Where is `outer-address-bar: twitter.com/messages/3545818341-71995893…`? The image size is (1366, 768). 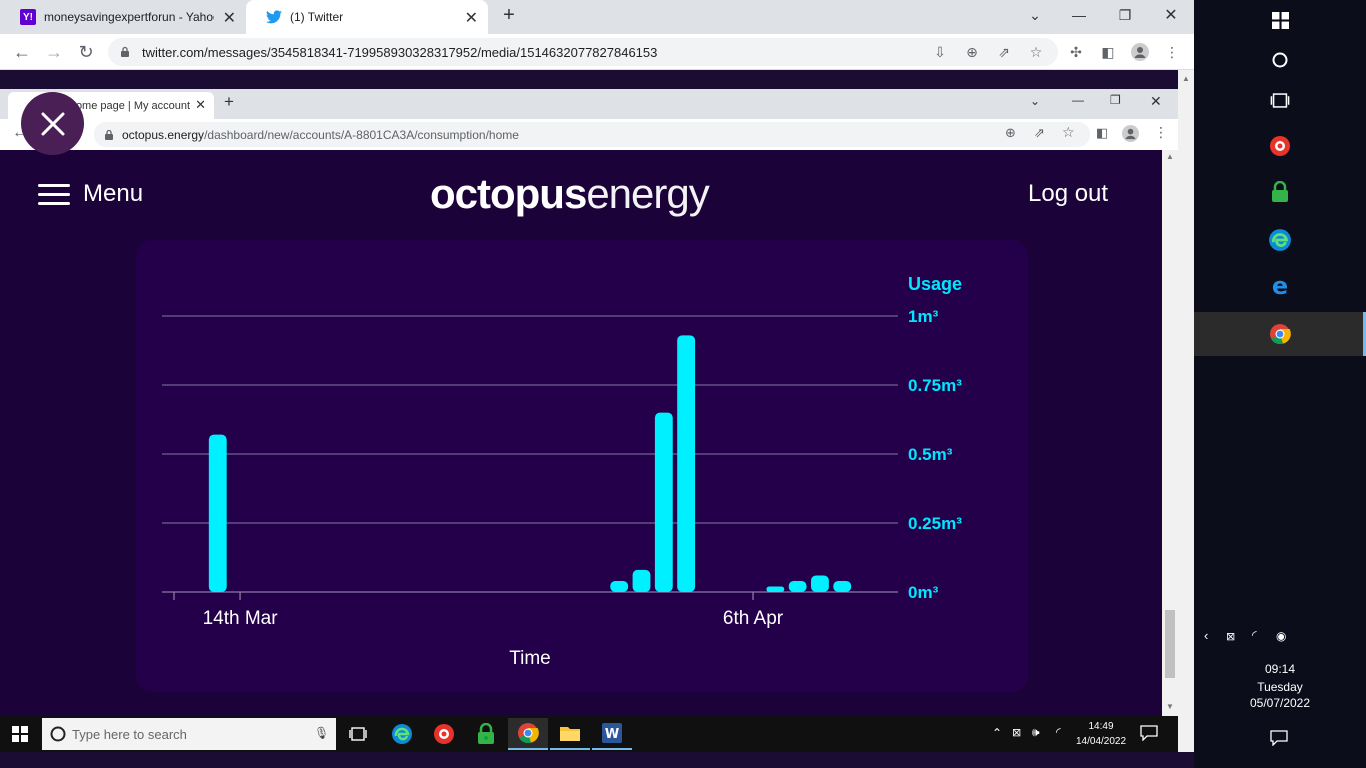 outer-address-bar: twitter.com/messages/3545818341-71995893… is located at coordinates (583, 52).